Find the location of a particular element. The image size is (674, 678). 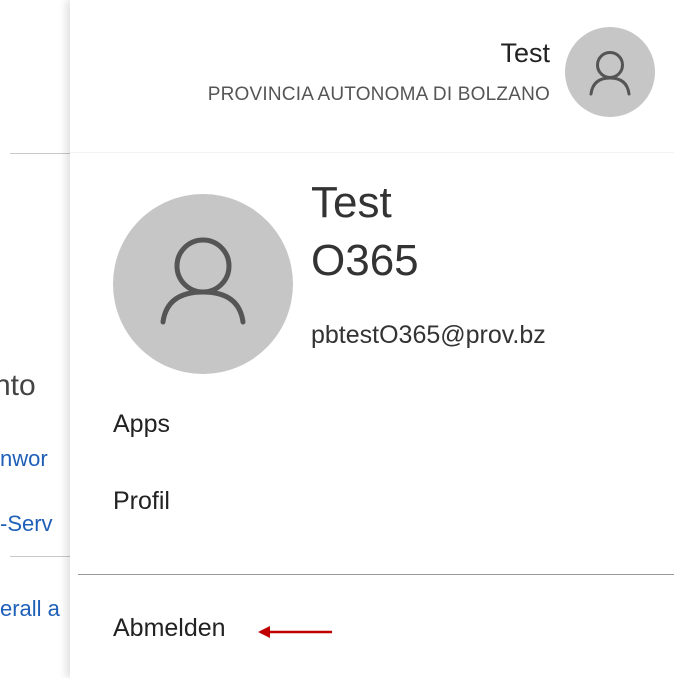

background-link: nwor is located at coordinates (24, 459).